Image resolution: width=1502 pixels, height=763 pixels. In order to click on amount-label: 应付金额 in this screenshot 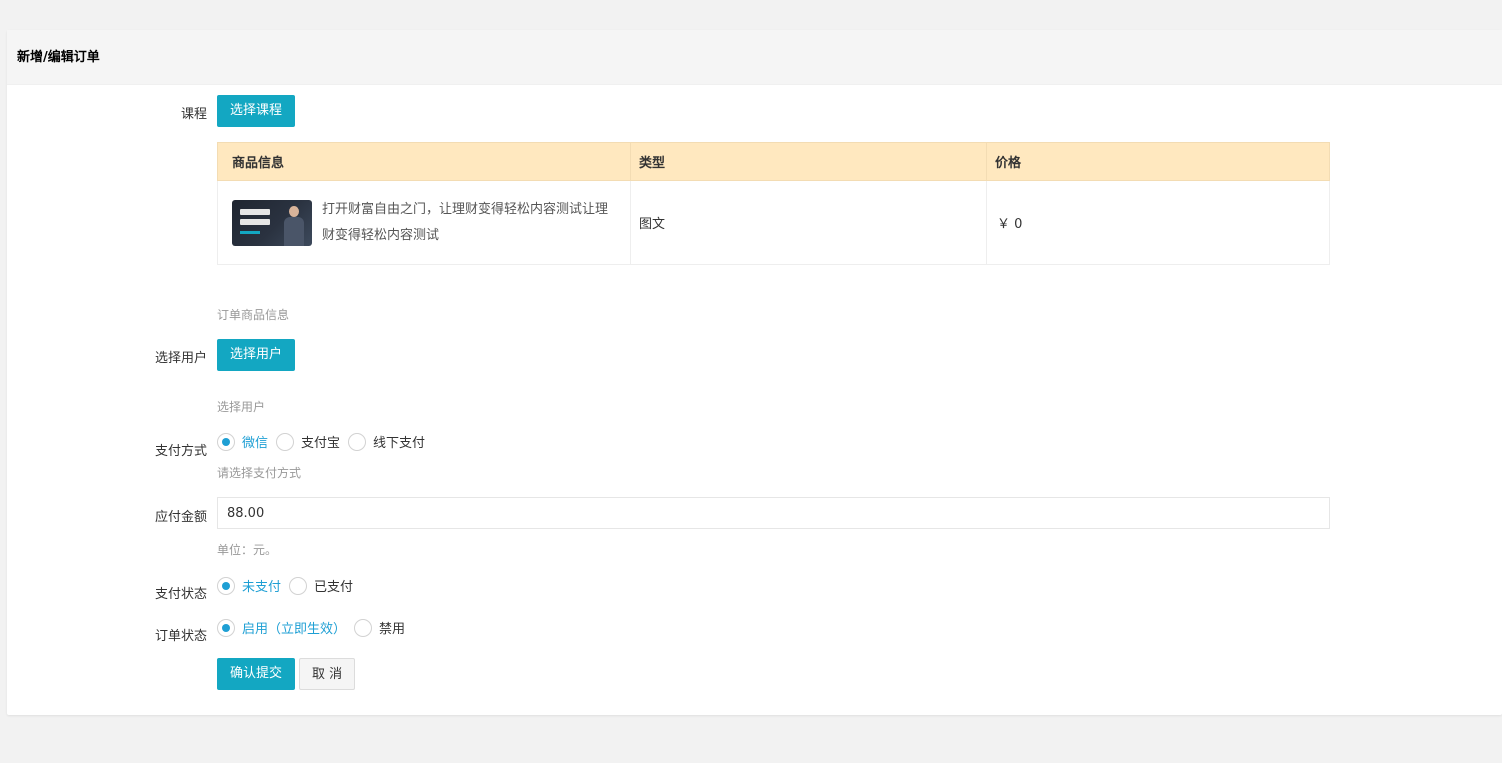, I will do `click(180, 517)`.